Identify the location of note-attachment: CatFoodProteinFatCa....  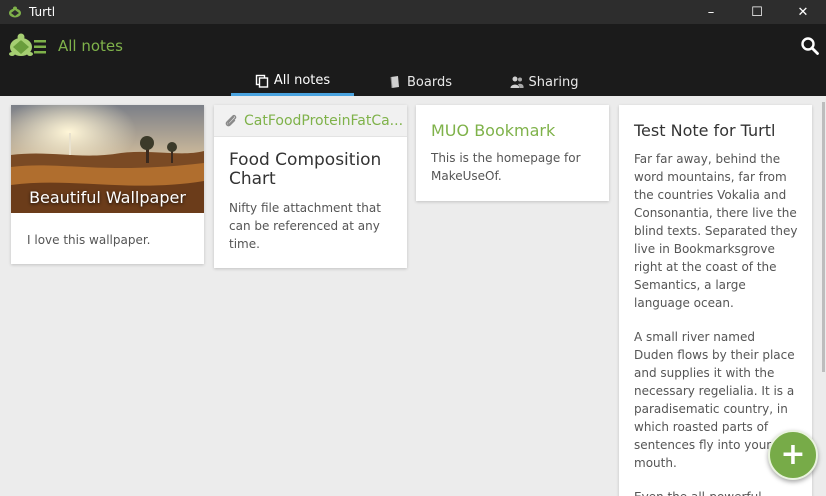
(310, 121).